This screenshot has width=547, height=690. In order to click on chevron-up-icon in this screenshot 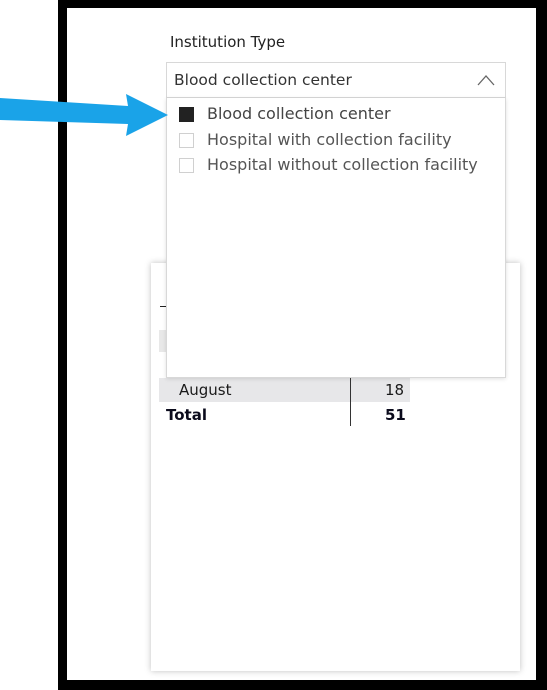, I will do `click(486, 80)`.